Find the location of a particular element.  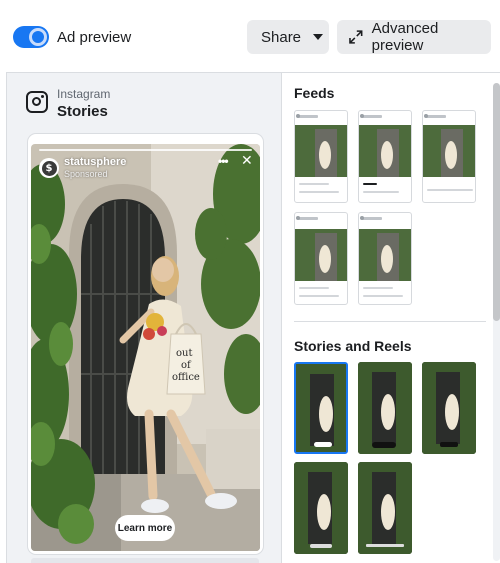

ad-preview-toggle is located at coordinates (31, 37).